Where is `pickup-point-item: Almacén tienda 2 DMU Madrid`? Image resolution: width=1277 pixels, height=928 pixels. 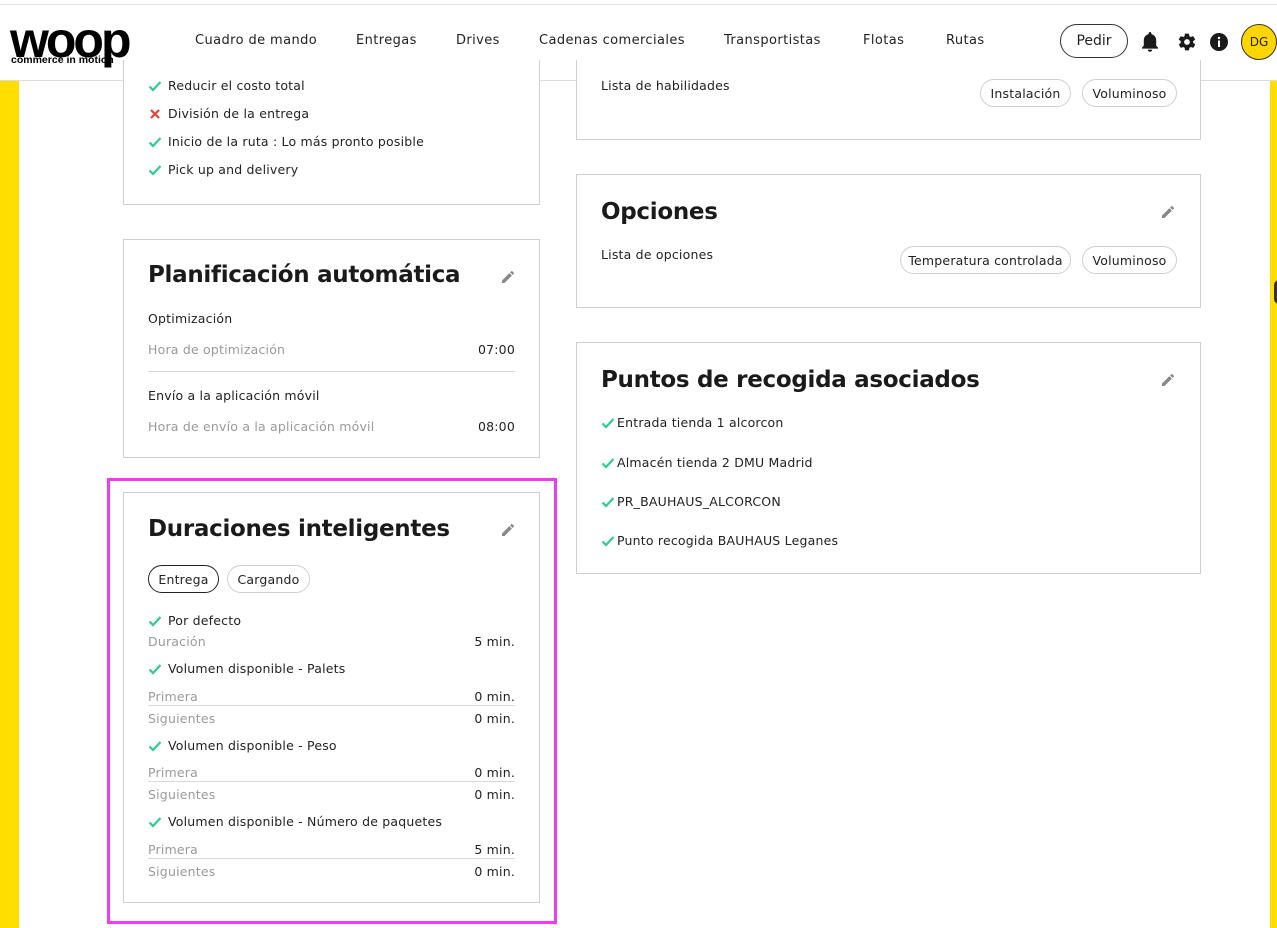 pickup-point-item: Almacén tienda 2 DMU Madrid is located at coordinates (707, 462).